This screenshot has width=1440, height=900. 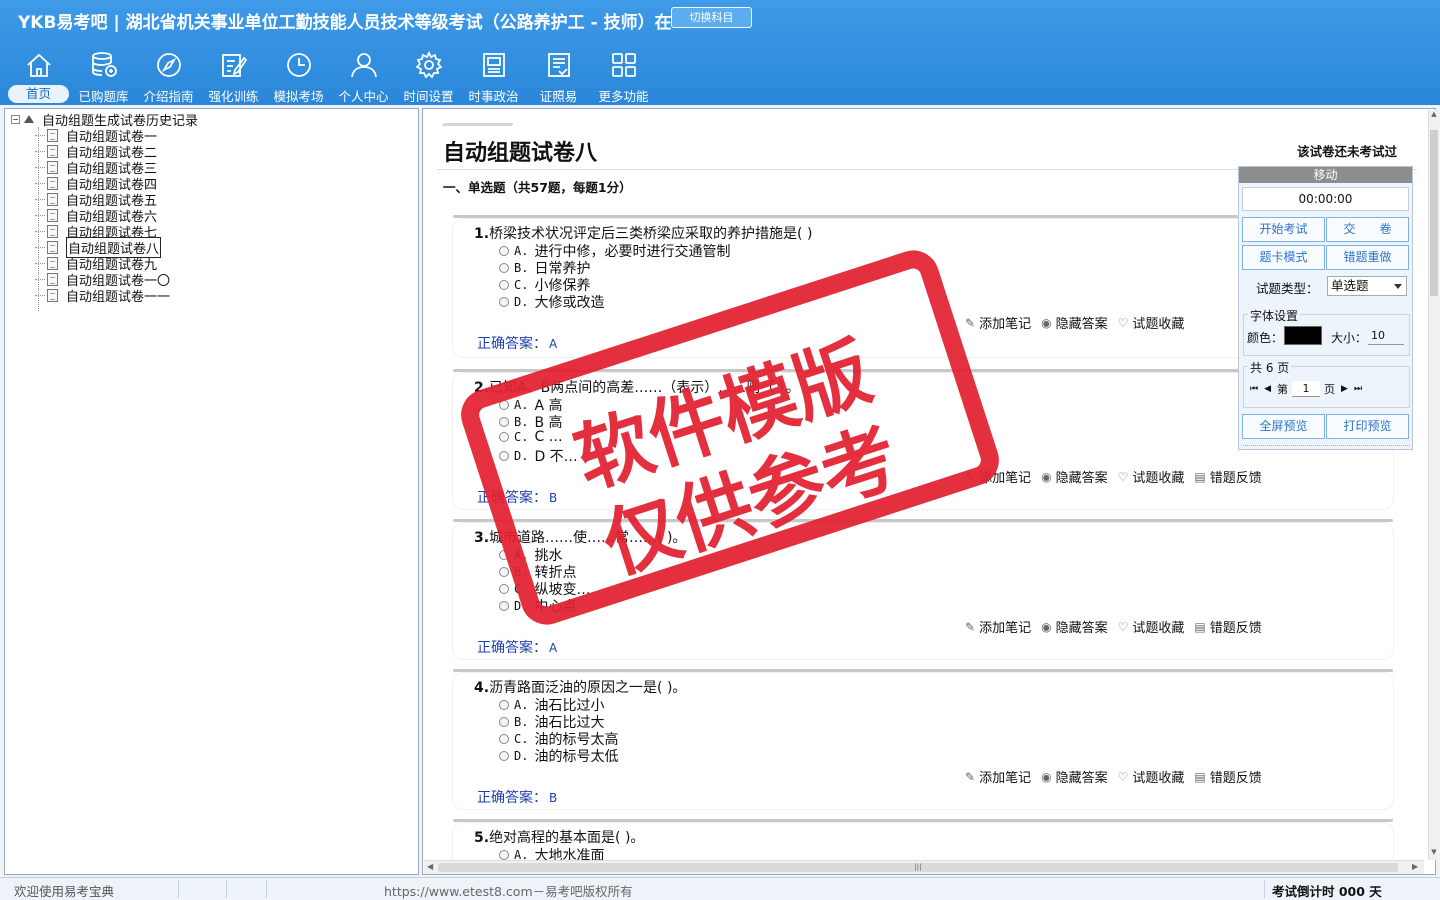 What do you see at coordinates (298, 96) in the screenshot?
I see `nav-label: 模拟考场` at bounding box center [298, 96].